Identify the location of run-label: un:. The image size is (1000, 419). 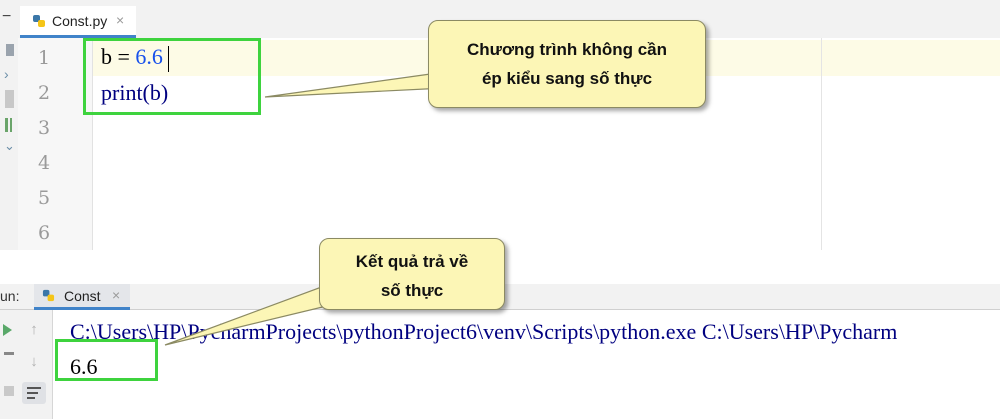
(10, 296).